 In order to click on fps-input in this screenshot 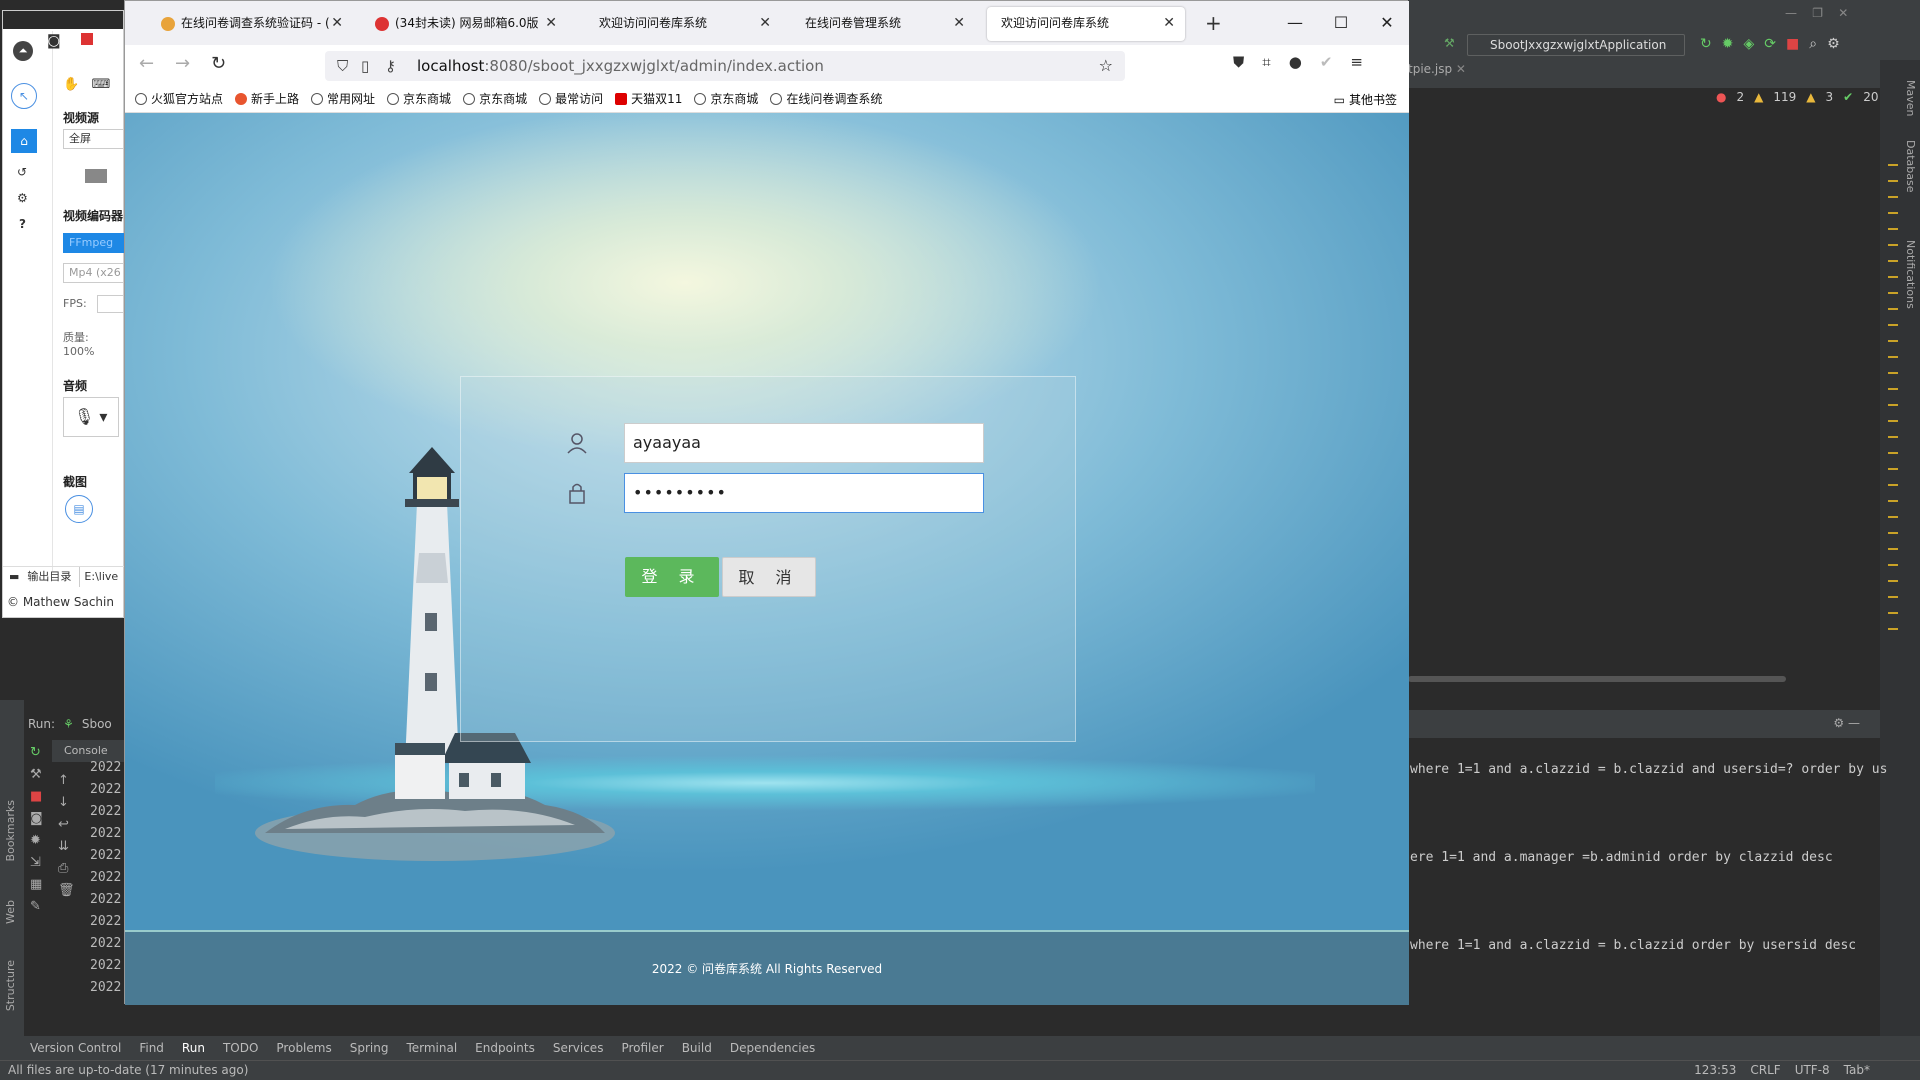, I will do `click(111, 304)`.